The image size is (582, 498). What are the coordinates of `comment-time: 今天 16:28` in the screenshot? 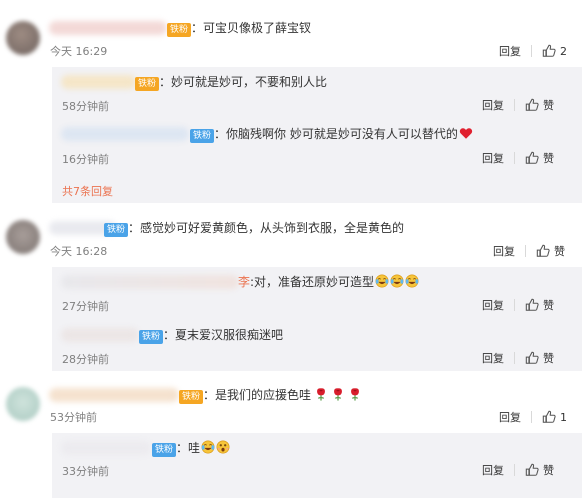 It's located at (79, 251).